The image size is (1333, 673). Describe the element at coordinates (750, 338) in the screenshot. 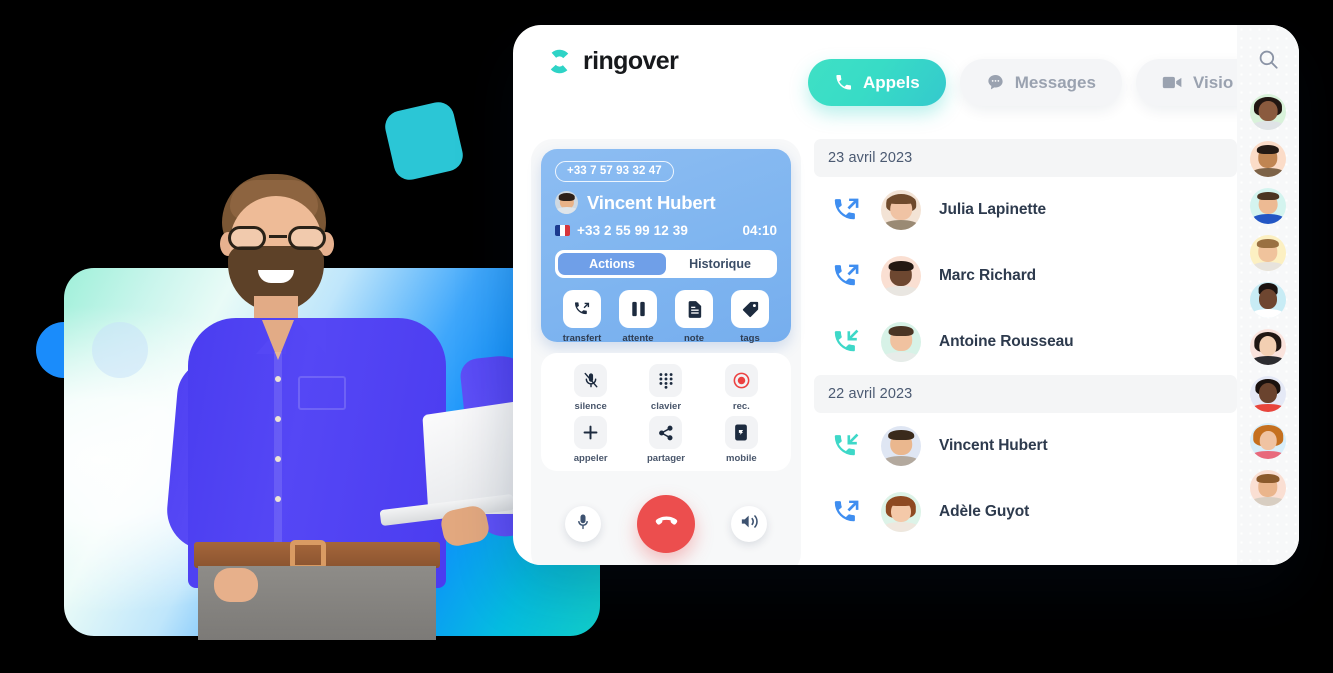

I see `action-tags-label: tags` at that location.